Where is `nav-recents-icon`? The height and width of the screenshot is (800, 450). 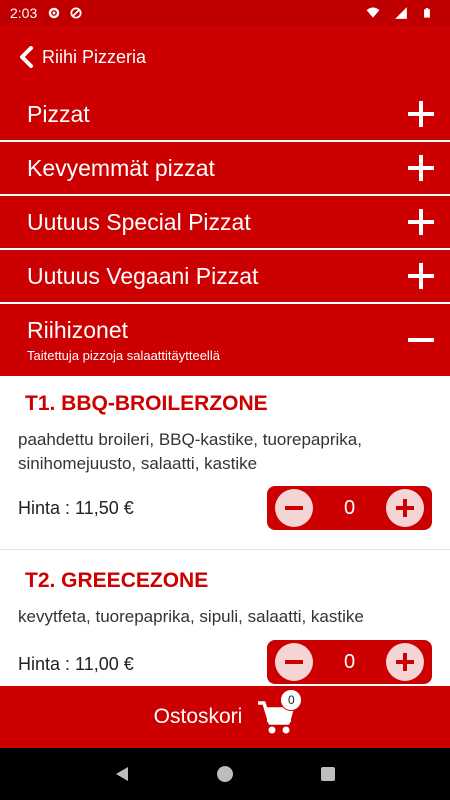 nav-recents-icon is located at coordinates (328, 774).